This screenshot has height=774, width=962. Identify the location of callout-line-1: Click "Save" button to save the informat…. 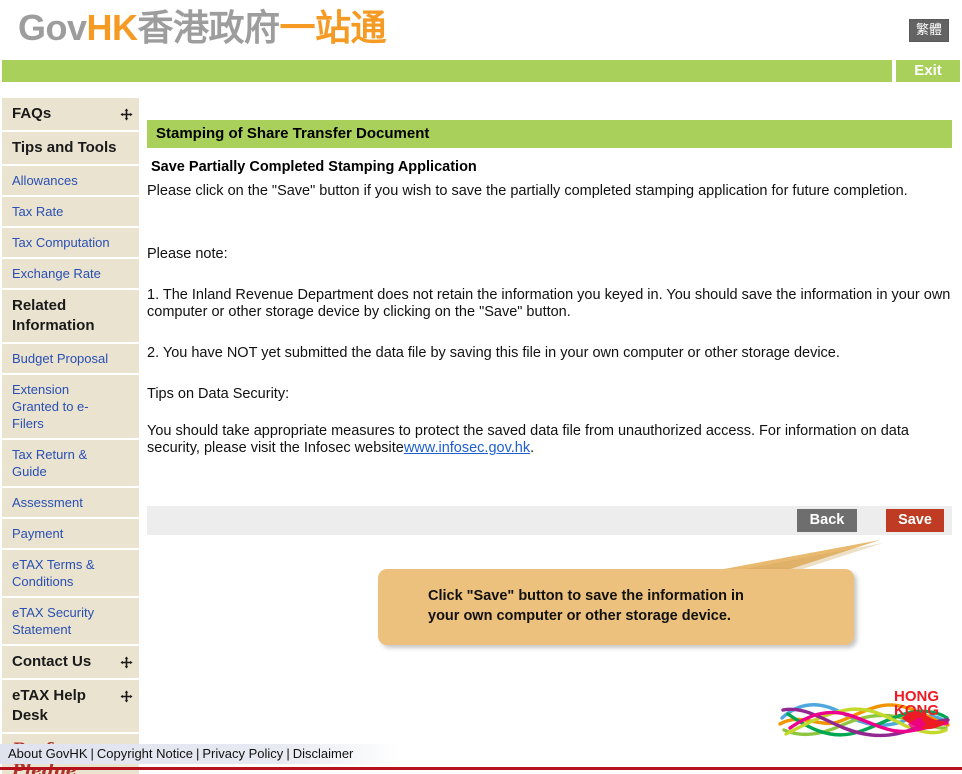
(586, 596).